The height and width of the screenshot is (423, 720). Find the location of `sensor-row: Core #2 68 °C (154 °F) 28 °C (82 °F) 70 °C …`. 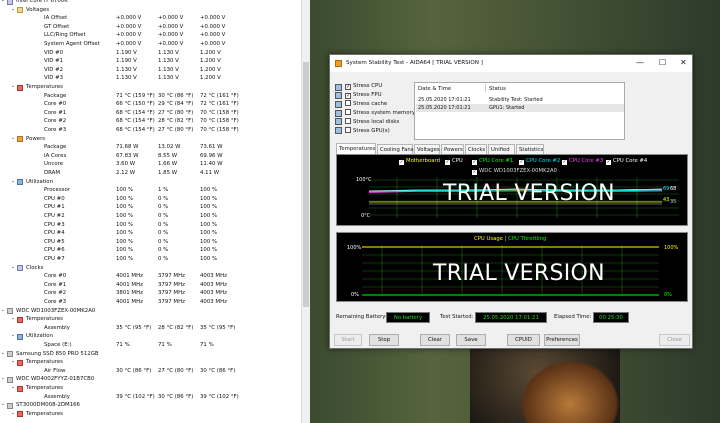

sensor-row: Core #2 68 °C (154 °F) 28 °C (82 °F) 70 °C … is located at coordinates (150, 121).